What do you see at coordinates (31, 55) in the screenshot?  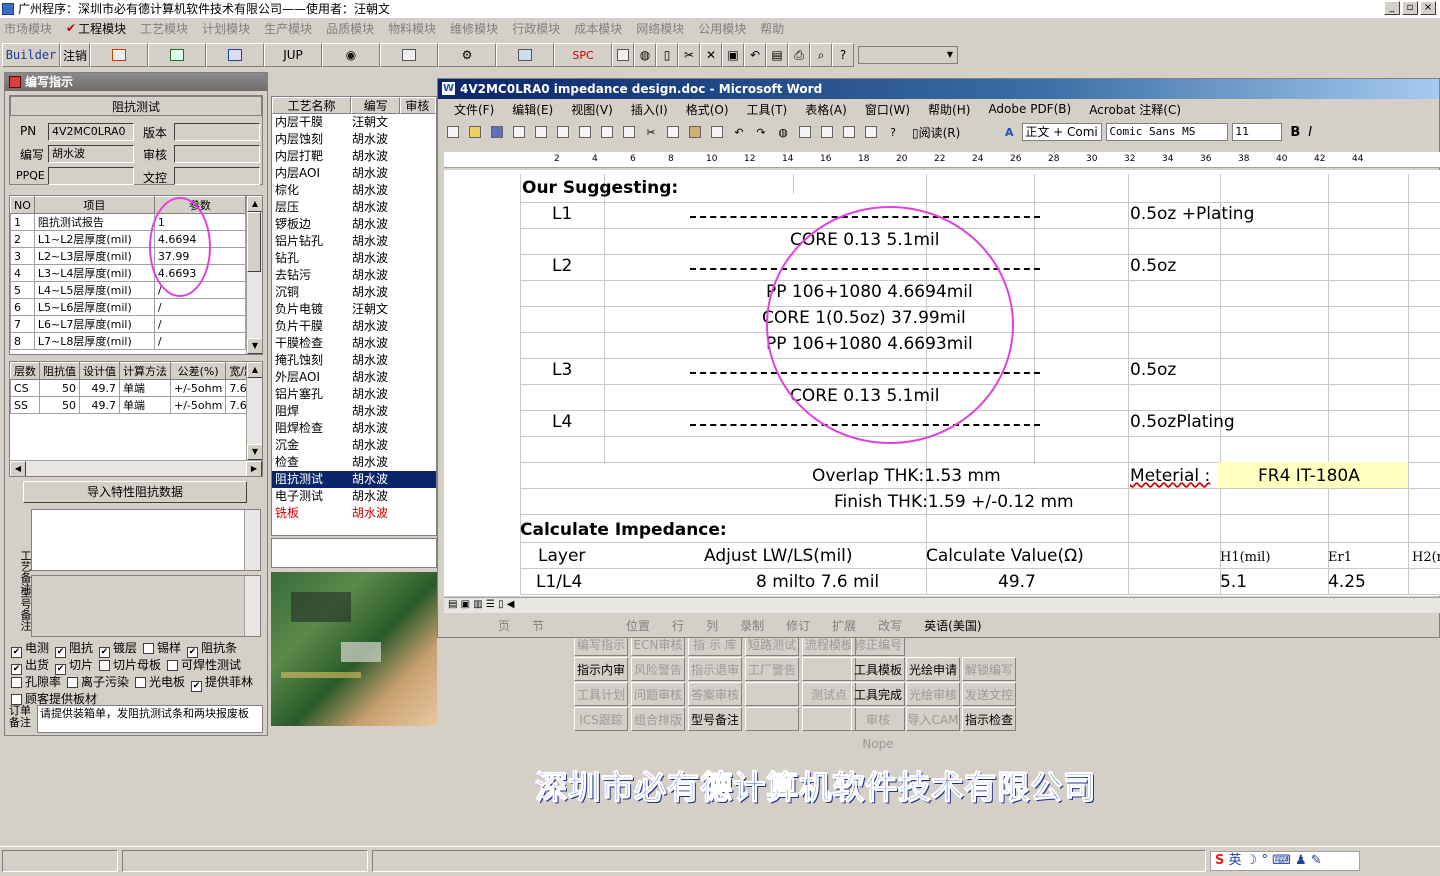 I see `builder-button: Builder` at bounding box center [31, 55].